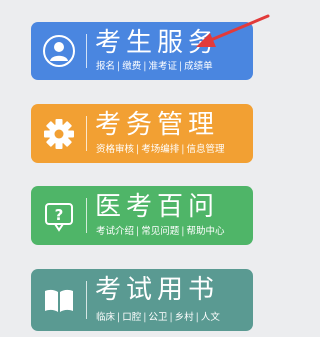 This screenshot has width=320, height=337. What do you see at coordinates (59, 300) in the screenshot?
I see `book-icon` at bounding box center [59, 300].